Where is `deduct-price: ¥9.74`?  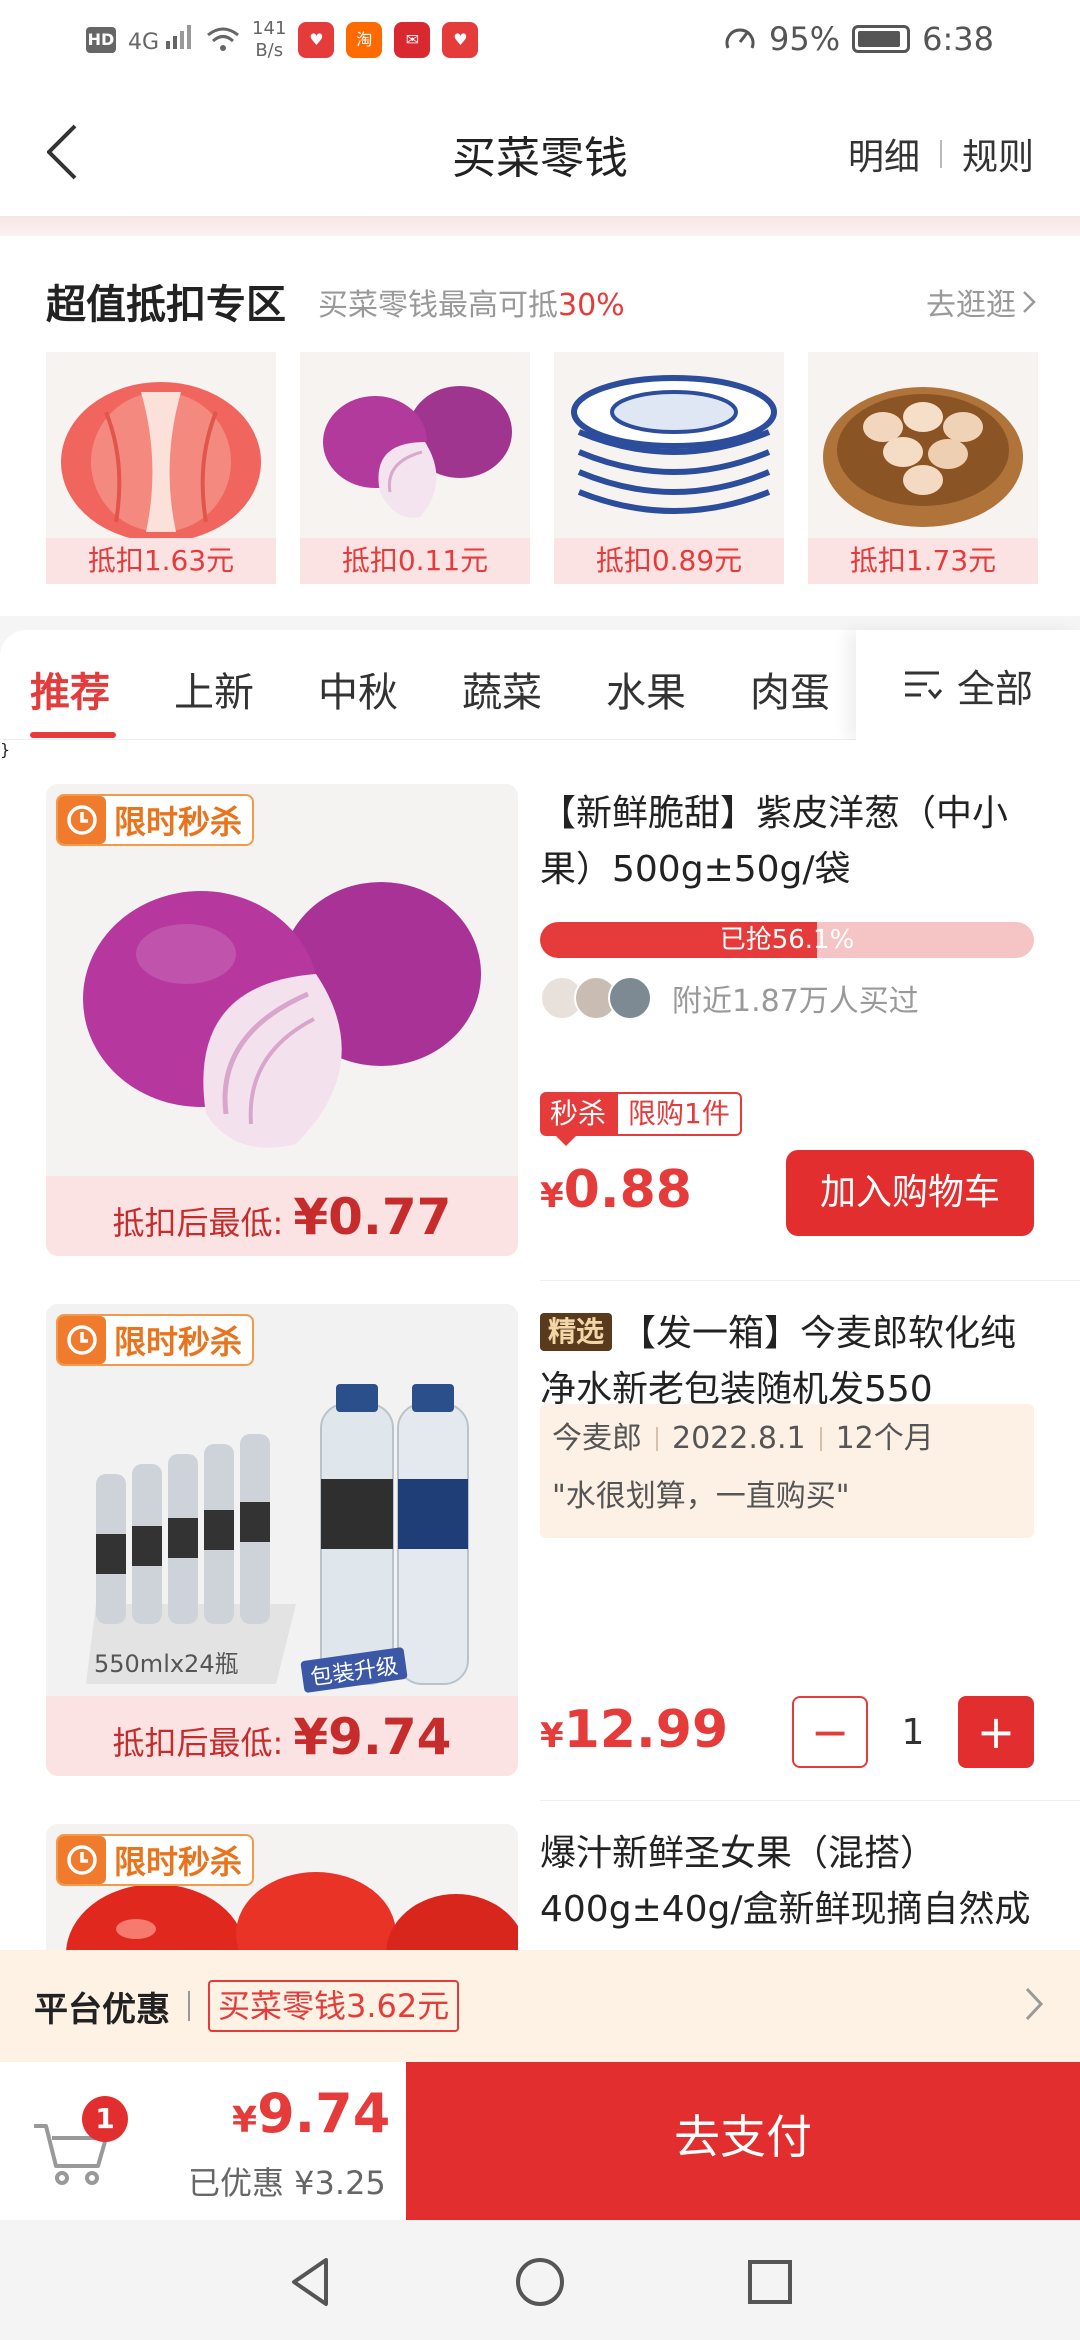
deduct-price: ¥9.74 is located at coordinates (372, 1737).